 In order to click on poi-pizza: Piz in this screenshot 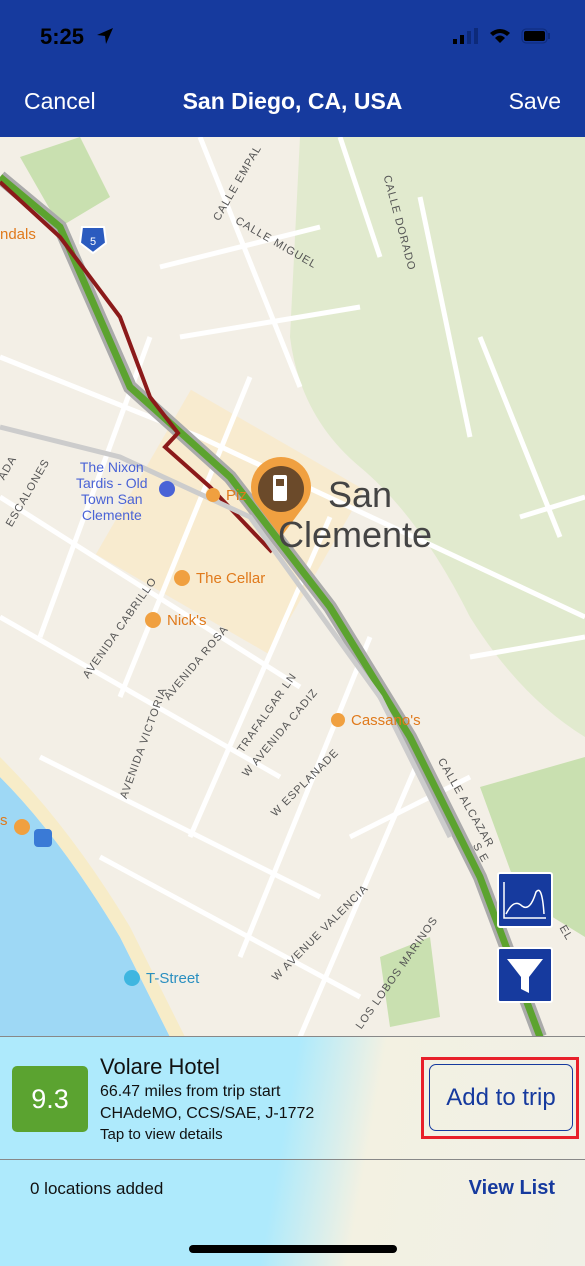, I will do `click(236, 495)`.